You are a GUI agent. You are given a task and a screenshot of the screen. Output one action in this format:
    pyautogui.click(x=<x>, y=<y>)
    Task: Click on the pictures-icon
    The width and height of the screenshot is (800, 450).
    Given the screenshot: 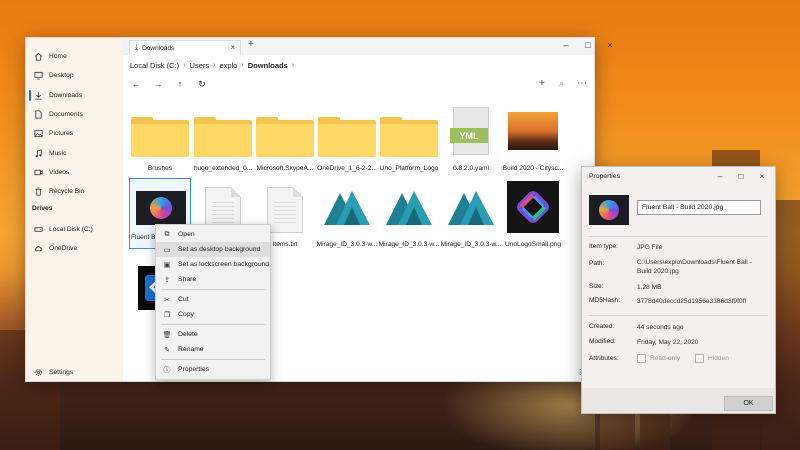 What is the action you would take?
    pyautogui.click(x=38, y=133)
    